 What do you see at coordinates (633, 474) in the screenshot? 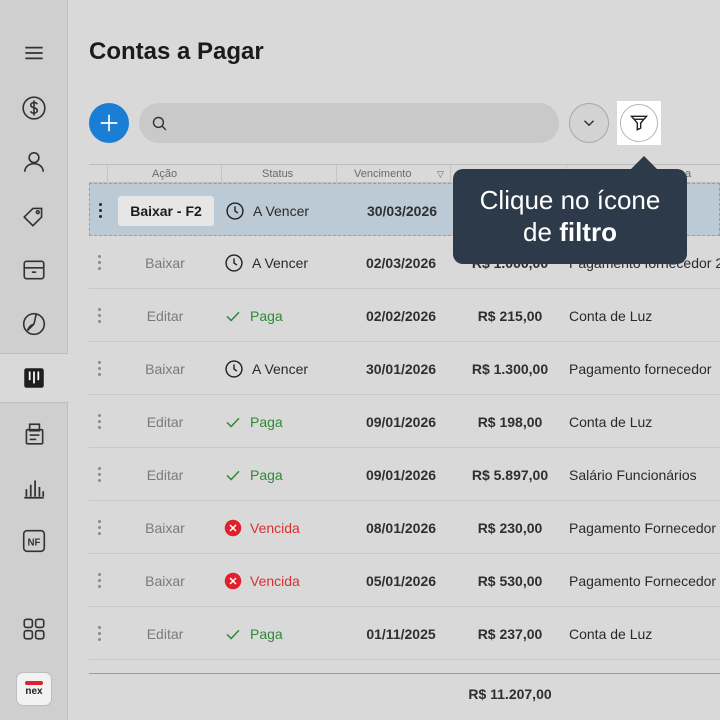
I see `row-description: Salário Funcionários` at bounding box center [633, 474].